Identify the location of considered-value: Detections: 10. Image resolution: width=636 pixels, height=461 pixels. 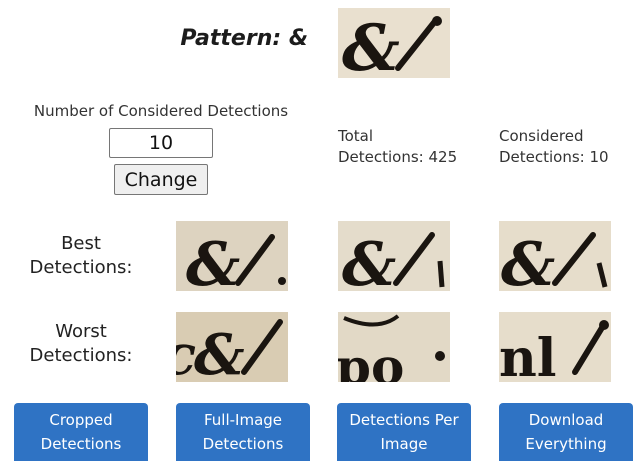
(554, 157).